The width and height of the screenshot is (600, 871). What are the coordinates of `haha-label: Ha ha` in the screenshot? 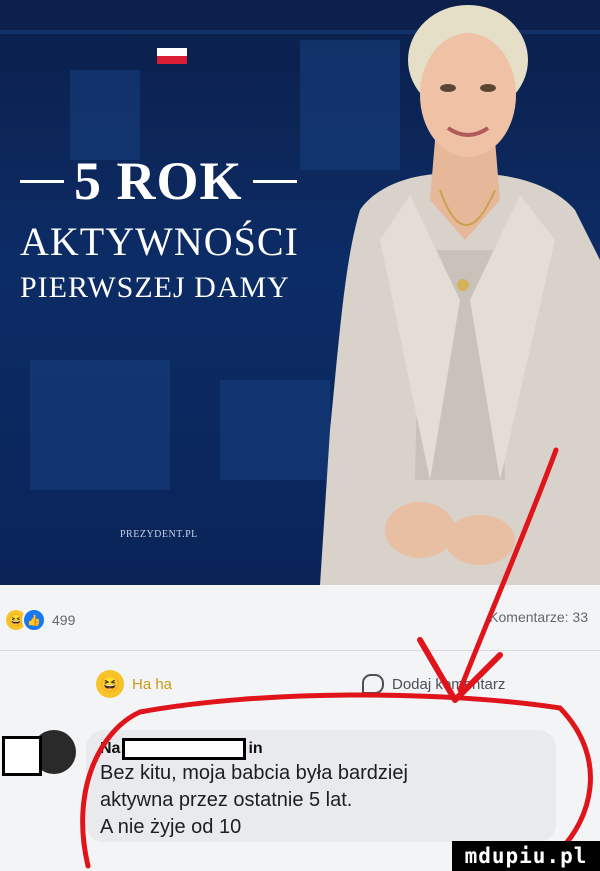 It's located at (152, 684).